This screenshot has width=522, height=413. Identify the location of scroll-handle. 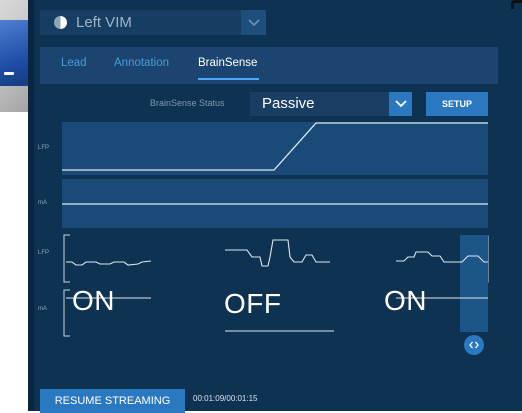
(474, 345).